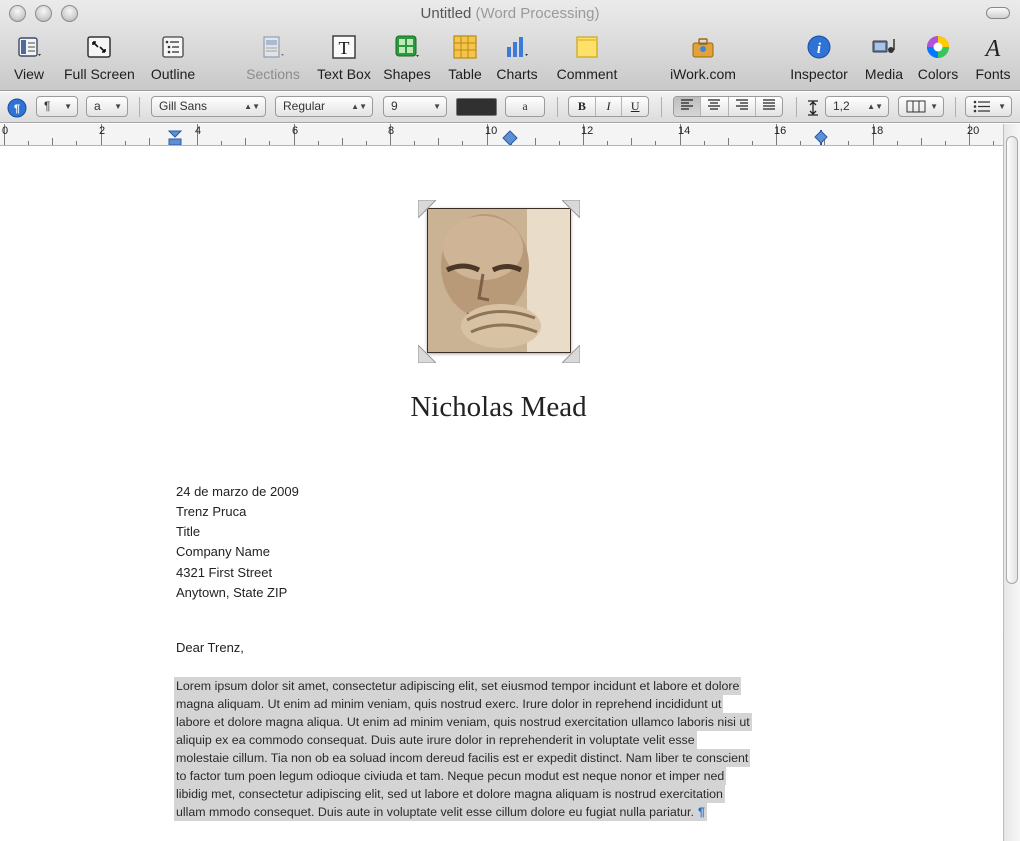 Image resolution: width=1020 pixels, height=841 pixels. What do you see at coordinates (99, 74) in the screenshot?
I see `toolbar-fullscreen-label: Full Screen` at bounding box center [99, 74].